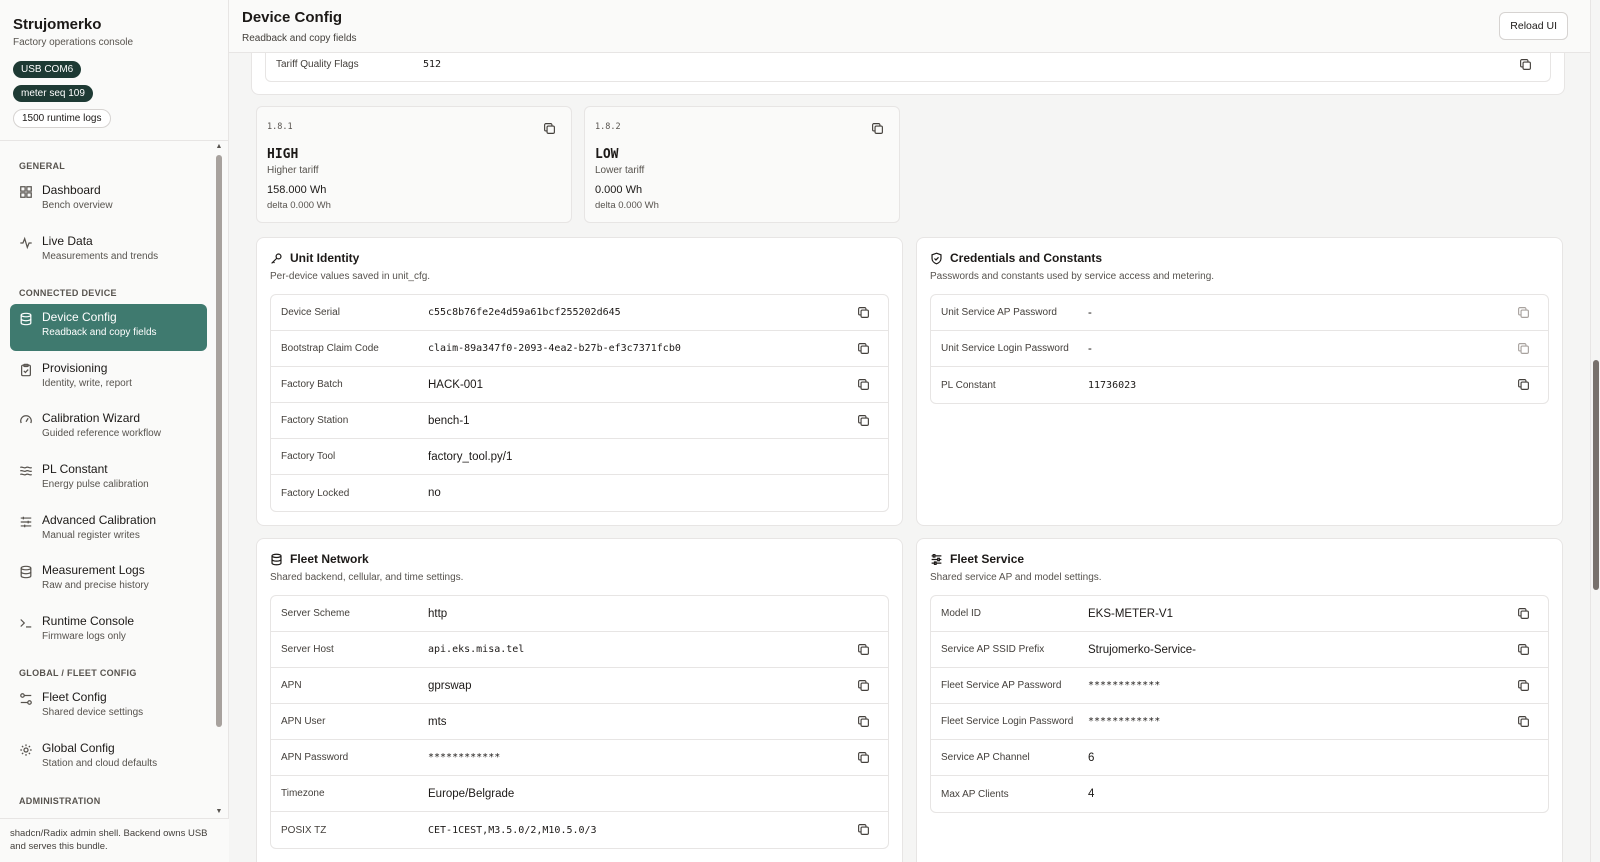 Image resolution: width=1600 pixels, height=862 pixels. What do you see at coordinates (579, 794) in the screenshot?
I see `table-row: Timezone Europe/Belgrade` at bounding box center [579, 794].